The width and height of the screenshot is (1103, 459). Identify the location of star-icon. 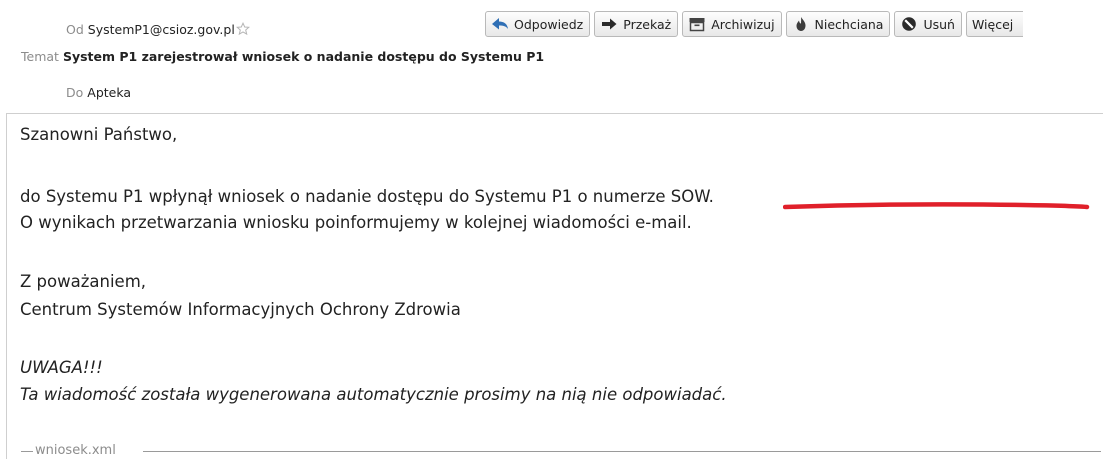
(242, 28).